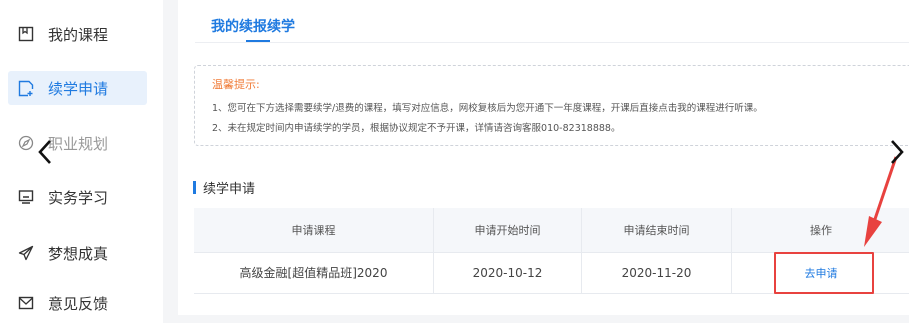 This screenshot has width=909, height=323. What do you see at coordinates (26, 34) in the screenshot?
I see `bookmark-icon` at bounding box center [26, 34].